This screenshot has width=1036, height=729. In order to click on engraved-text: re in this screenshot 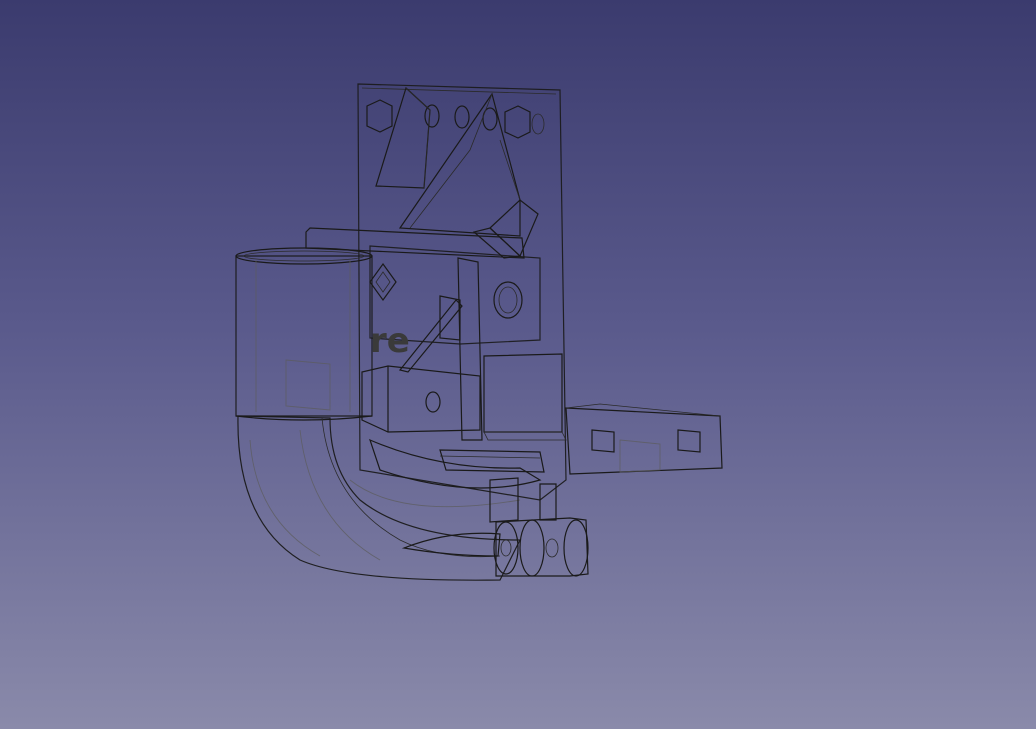, I will do `click(390, 341)`.